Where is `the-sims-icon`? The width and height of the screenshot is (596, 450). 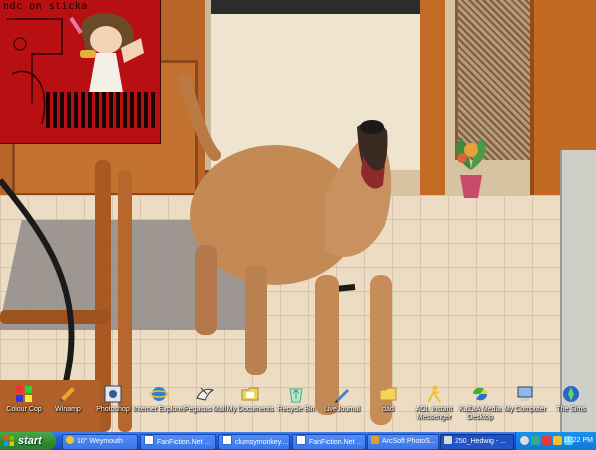 the-sims-icon is located at coordinates (571, 394).